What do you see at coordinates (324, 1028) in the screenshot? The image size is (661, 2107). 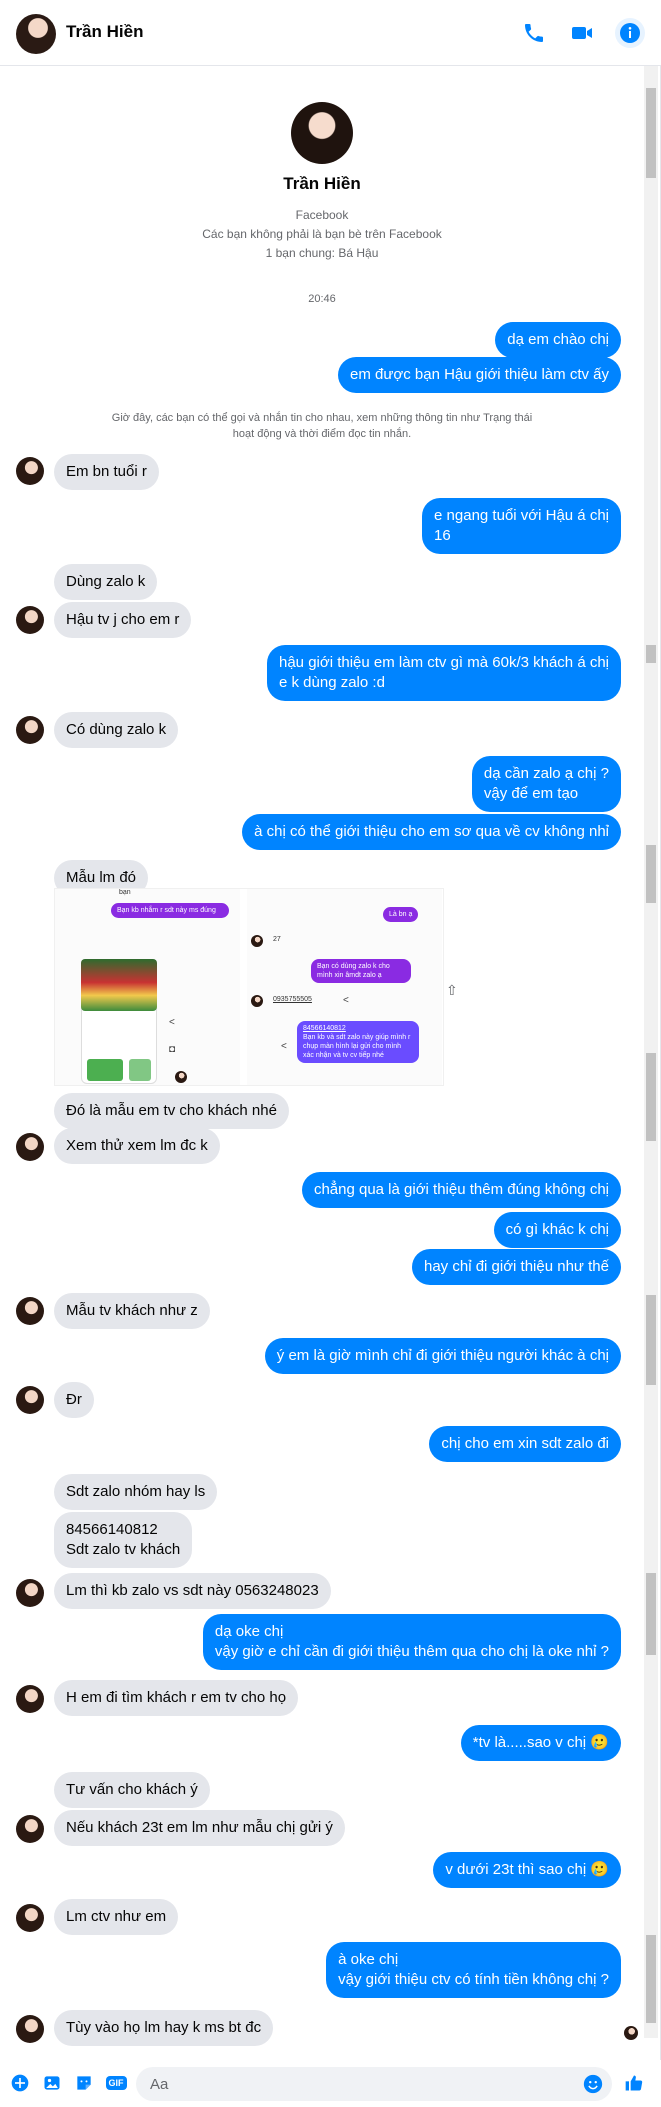 I see `screenshot-number: 84566140812` at bounding box center [324, 1028].